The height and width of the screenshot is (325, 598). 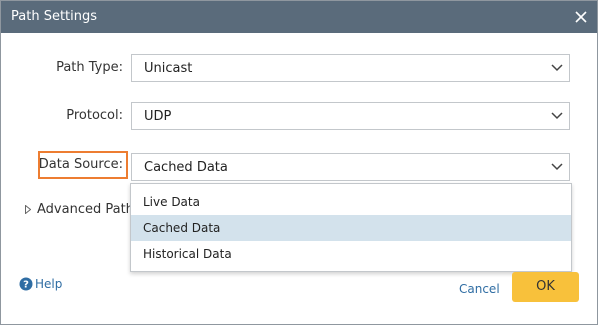 What do you see at coordinates (581, 17) in the screenshot?
I see `close-icon` at bounding box center [581, 17].